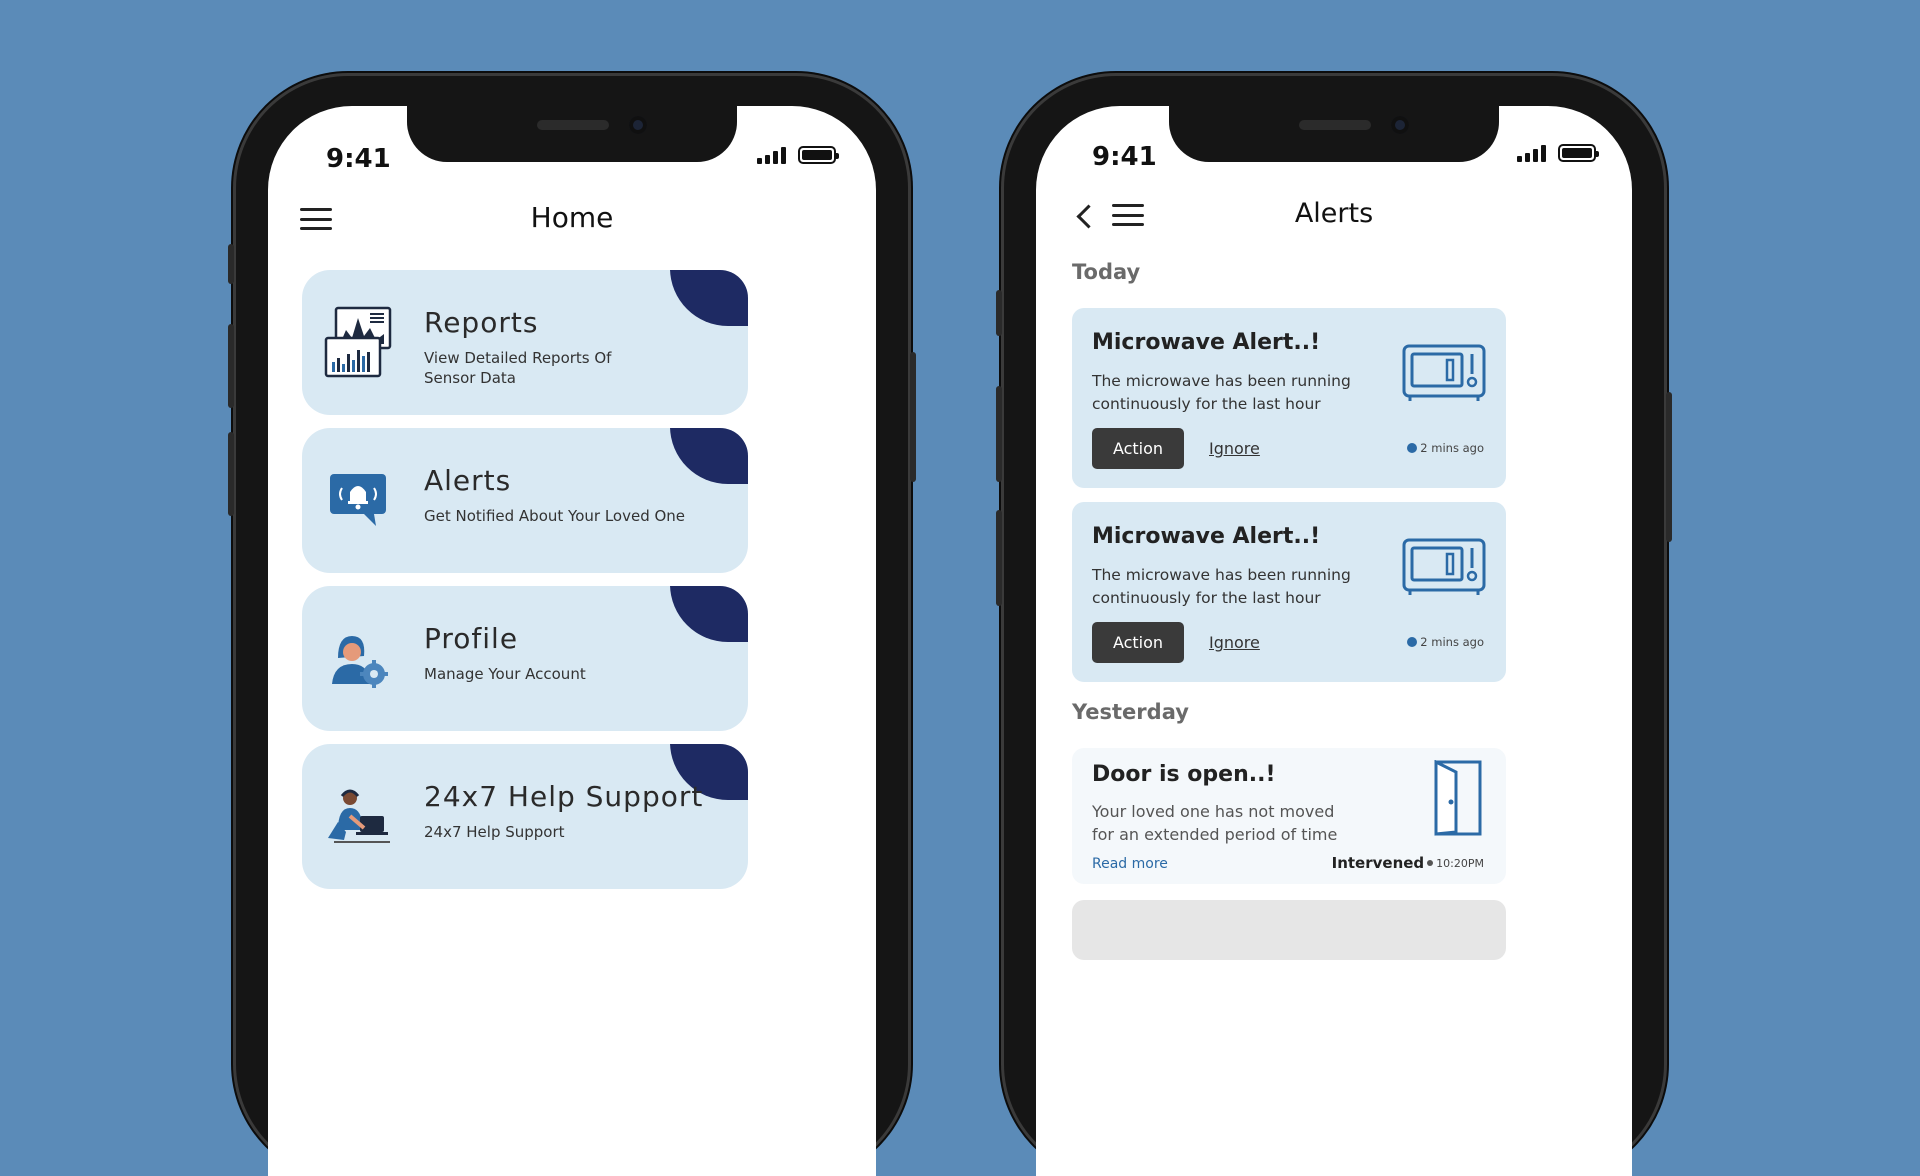 The image size is (1920, 1176). What do you see at coordinates (359, 342) in the screenshot?
I see `reports-chart-icon` at bounding box center [359, 342].